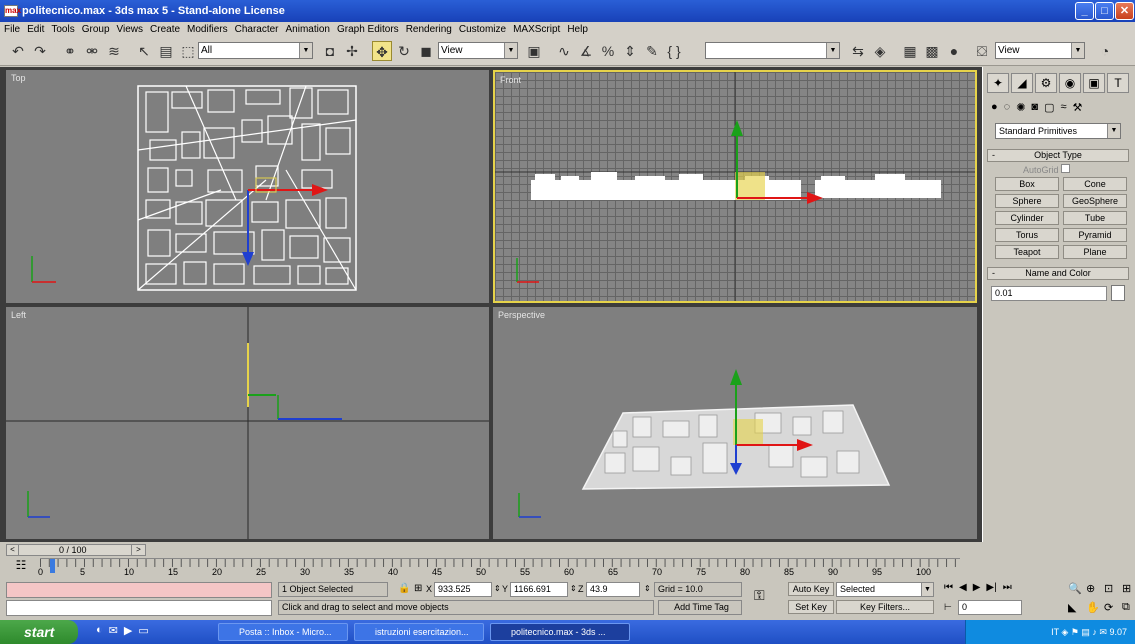 Image resolution: width=1135 pixels, height=644 pixels. What do you see at coordinates (21, 568) in the screenshot?
I see `curve-editor-icon: ☷` at bounding box center [21, 568].